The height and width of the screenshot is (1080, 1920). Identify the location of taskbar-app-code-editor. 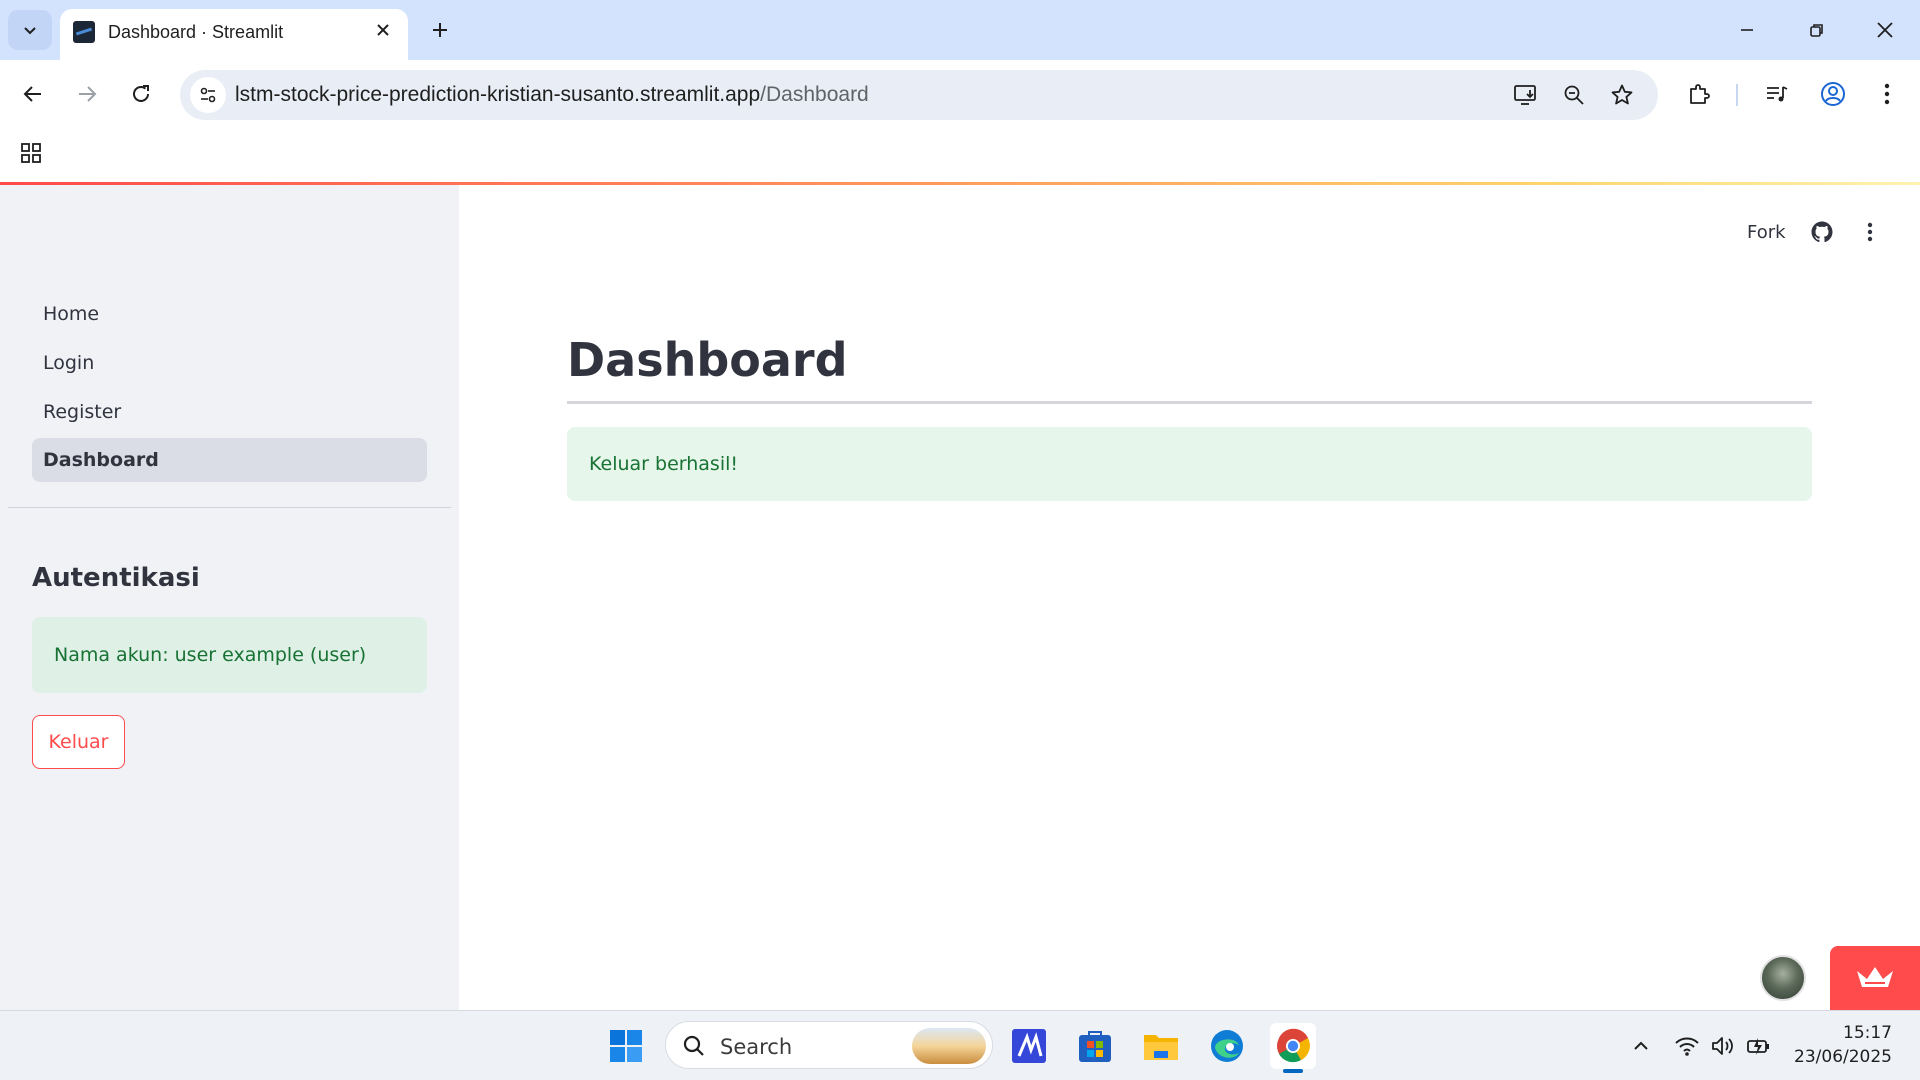
(1029, 1046).